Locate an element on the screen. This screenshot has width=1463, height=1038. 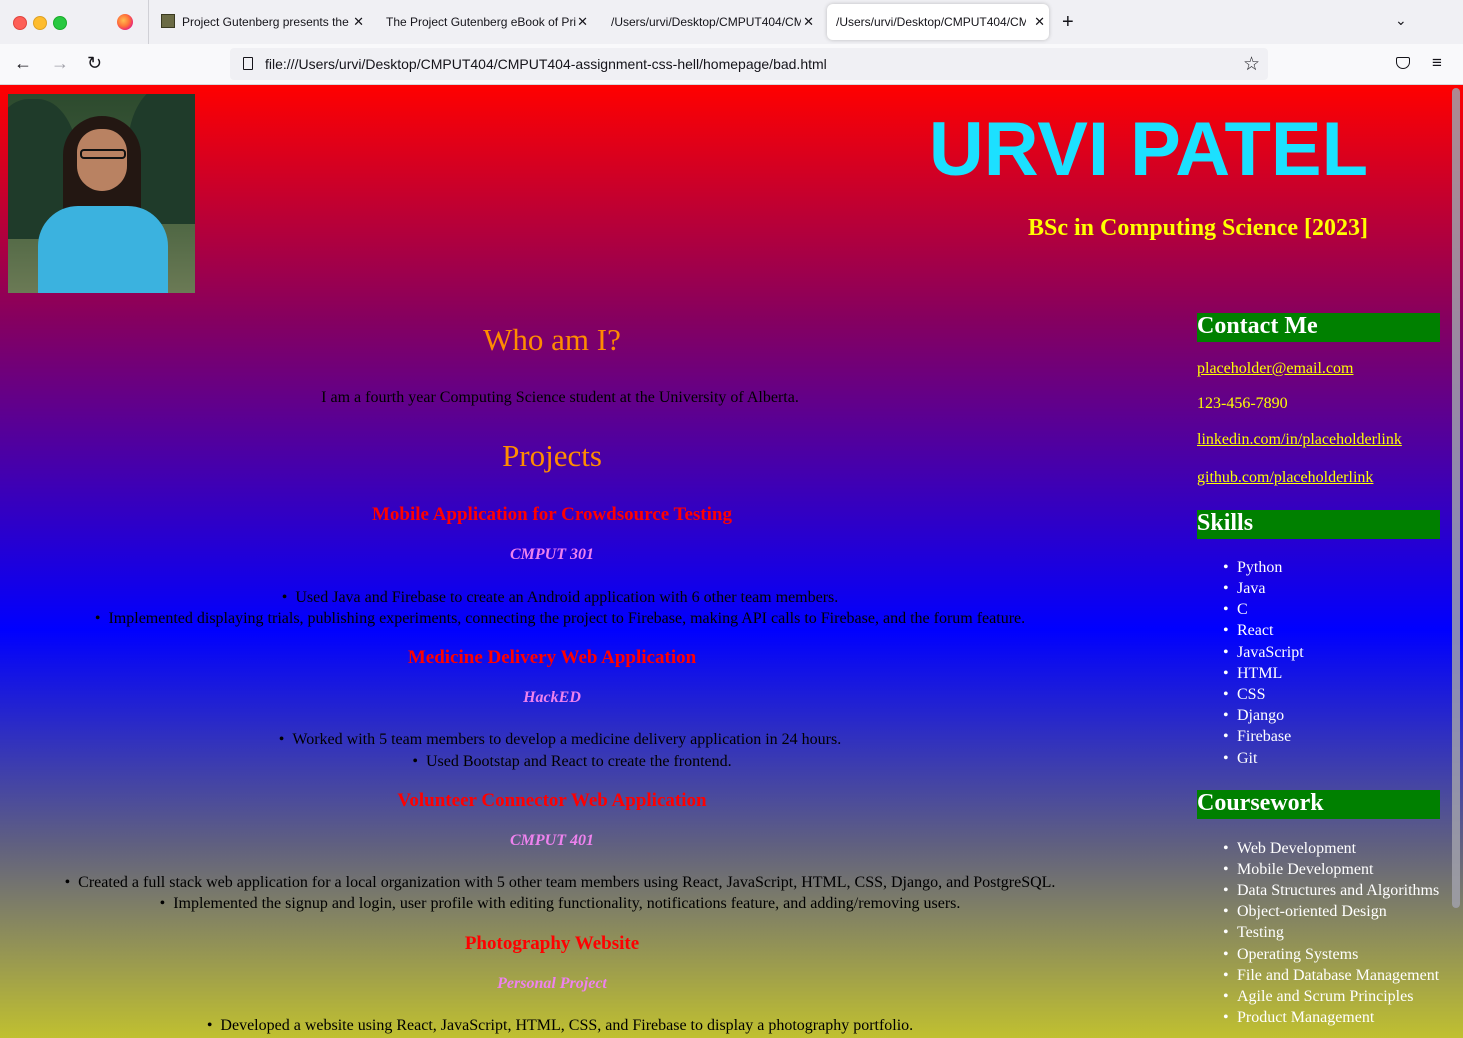
skill-label: Java is located at coordinates (1251, 588).